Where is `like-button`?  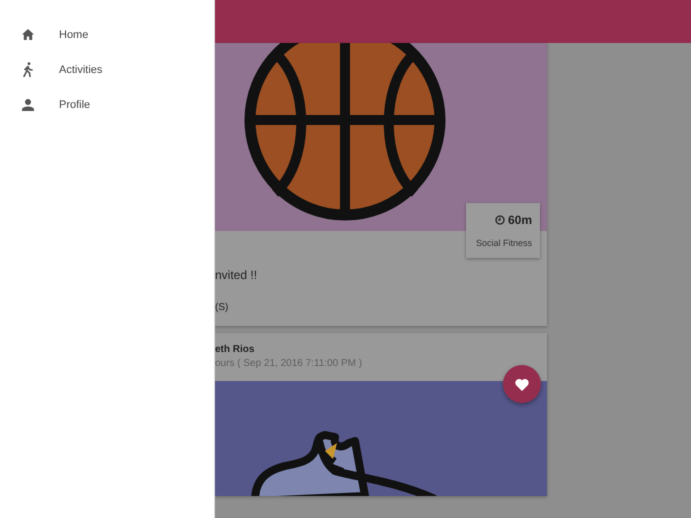 like-button is located at coordinates (522, 384).